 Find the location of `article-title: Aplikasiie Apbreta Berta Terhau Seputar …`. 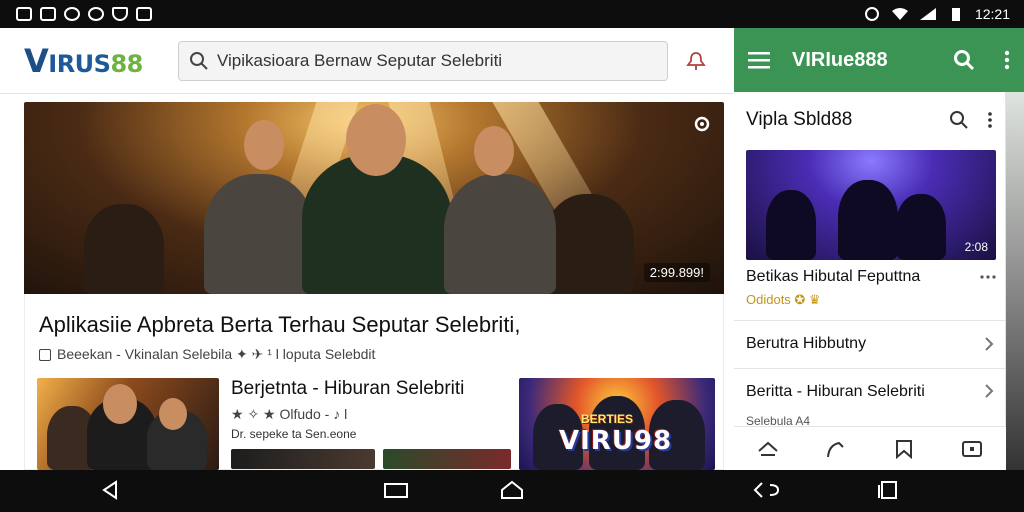

article-title: Aplikasiie Apbreta Berta Terhau Seputar … is located at coordinates (279, 325).